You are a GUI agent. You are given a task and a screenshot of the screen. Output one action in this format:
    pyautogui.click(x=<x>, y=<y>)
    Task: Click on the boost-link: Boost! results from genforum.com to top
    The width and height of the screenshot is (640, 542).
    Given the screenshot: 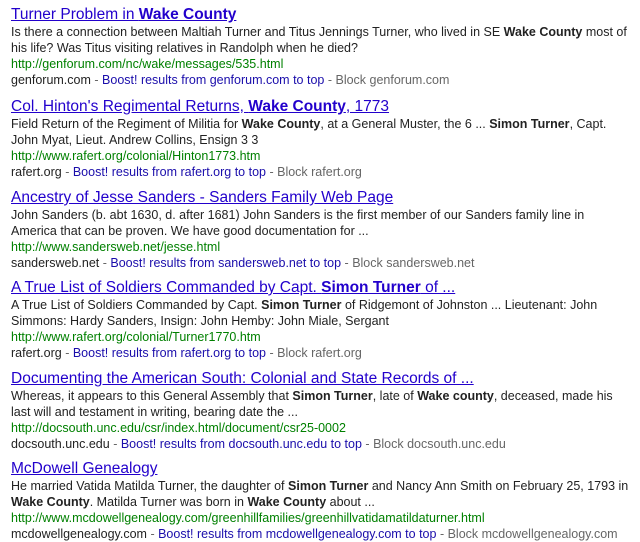 What is the action you would take?
    pyautogui.click(x=213, y=80)
    